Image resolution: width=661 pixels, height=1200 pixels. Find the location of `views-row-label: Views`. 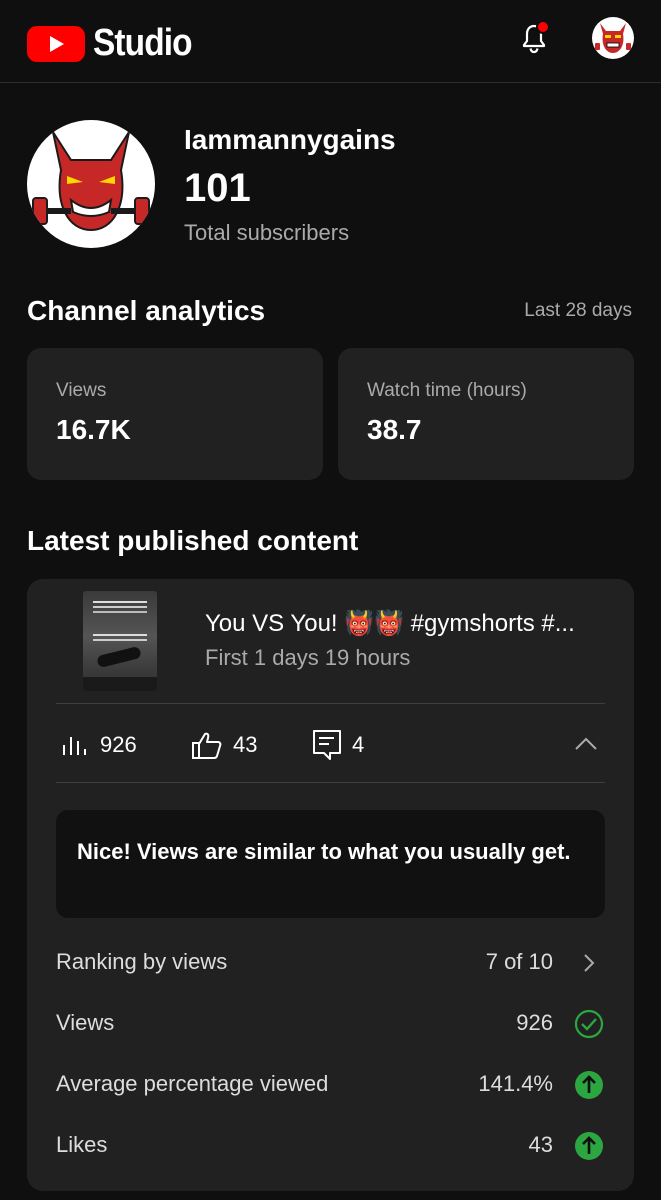

views-row-label: Views is located at coordinates (85, 1022).